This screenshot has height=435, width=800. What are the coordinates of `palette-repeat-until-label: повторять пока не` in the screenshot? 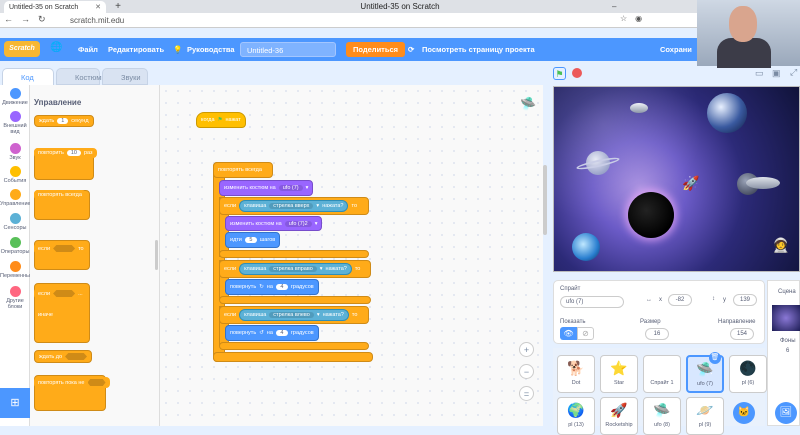 It's located at (72, 382).